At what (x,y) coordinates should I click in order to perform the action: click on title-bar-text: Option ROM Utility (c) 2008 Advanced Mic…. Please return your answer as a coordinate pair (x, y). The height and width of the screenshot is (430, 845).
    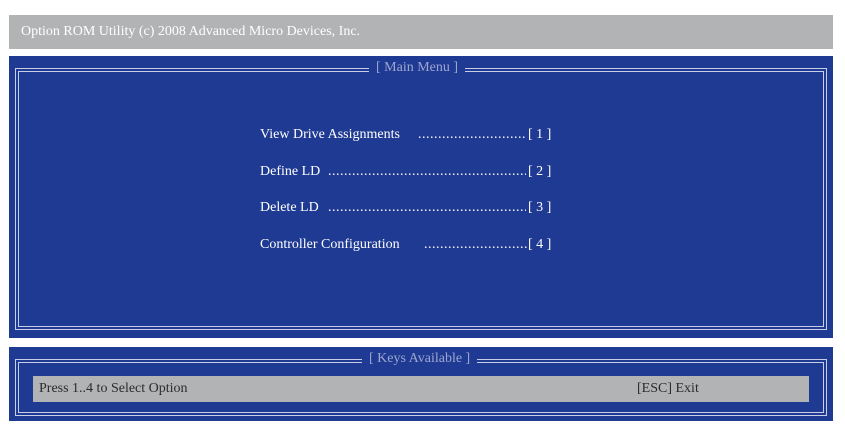
    Looking at the image, I should click on (191, 31).